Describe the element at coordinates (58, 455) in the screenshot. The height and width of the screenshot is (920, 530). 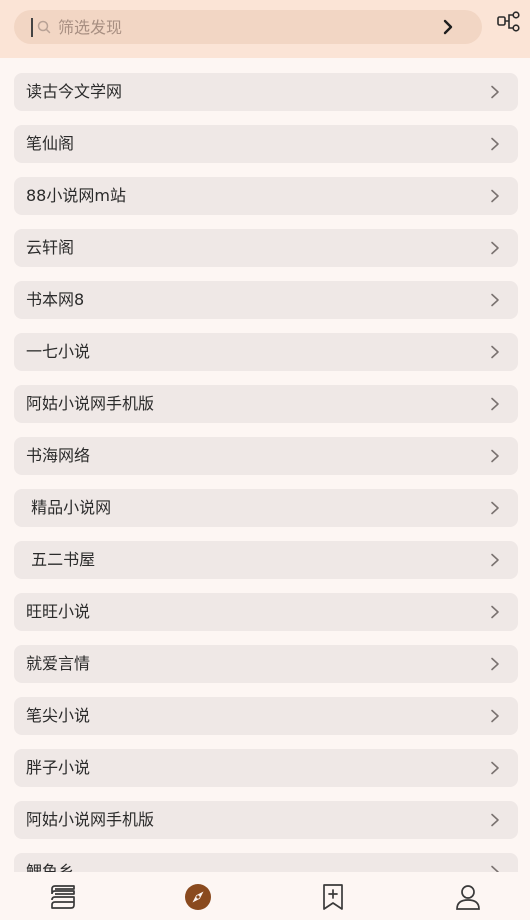
I see `source-name: 书海网络` at that location.